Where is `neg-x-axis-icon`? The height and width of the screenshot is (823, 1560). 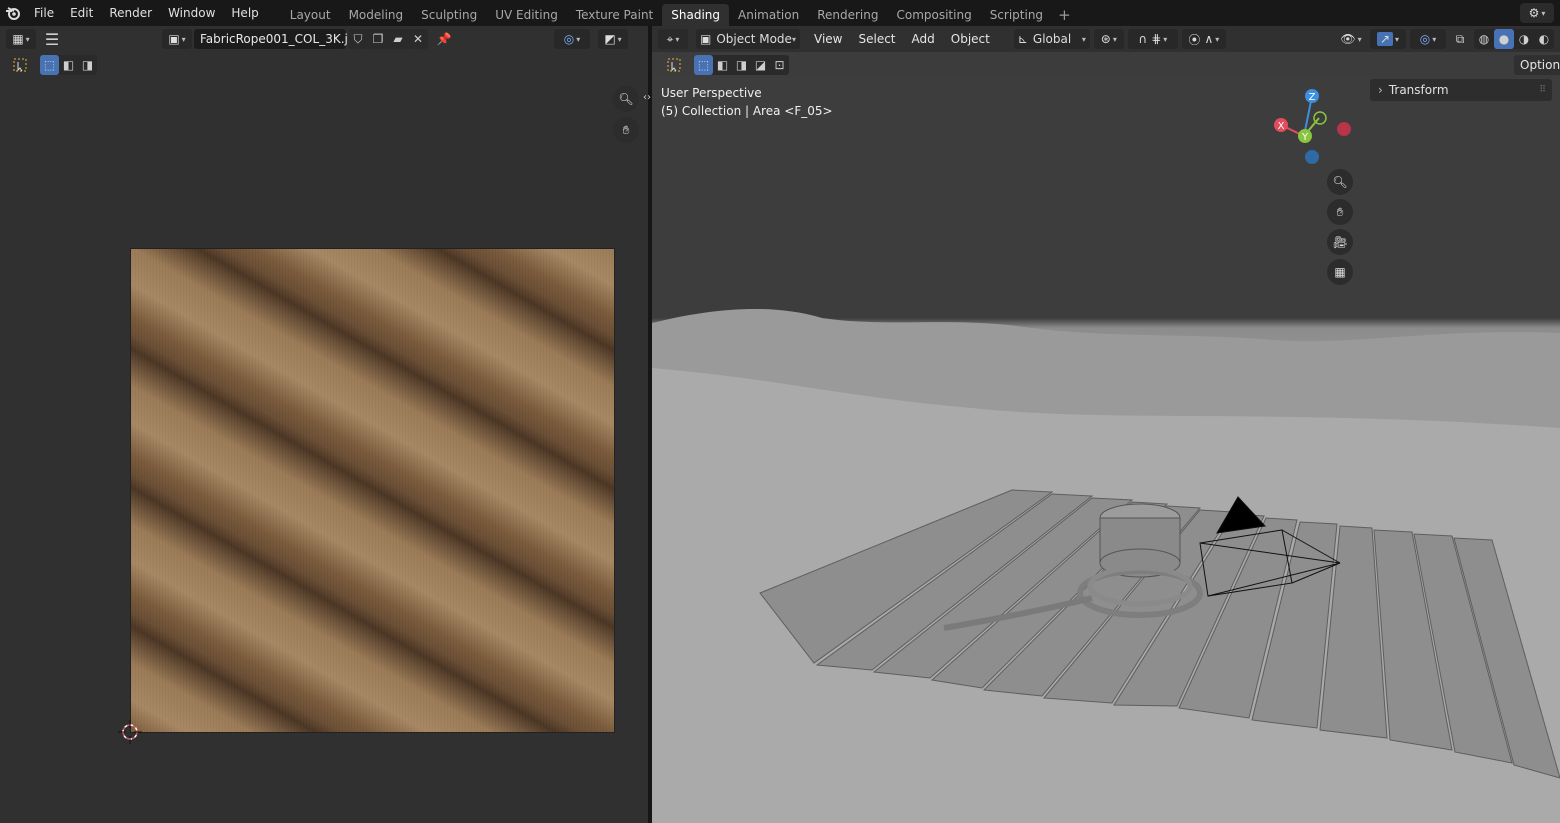 neg-x-axis-icon is located at coordinates (1344, 129).